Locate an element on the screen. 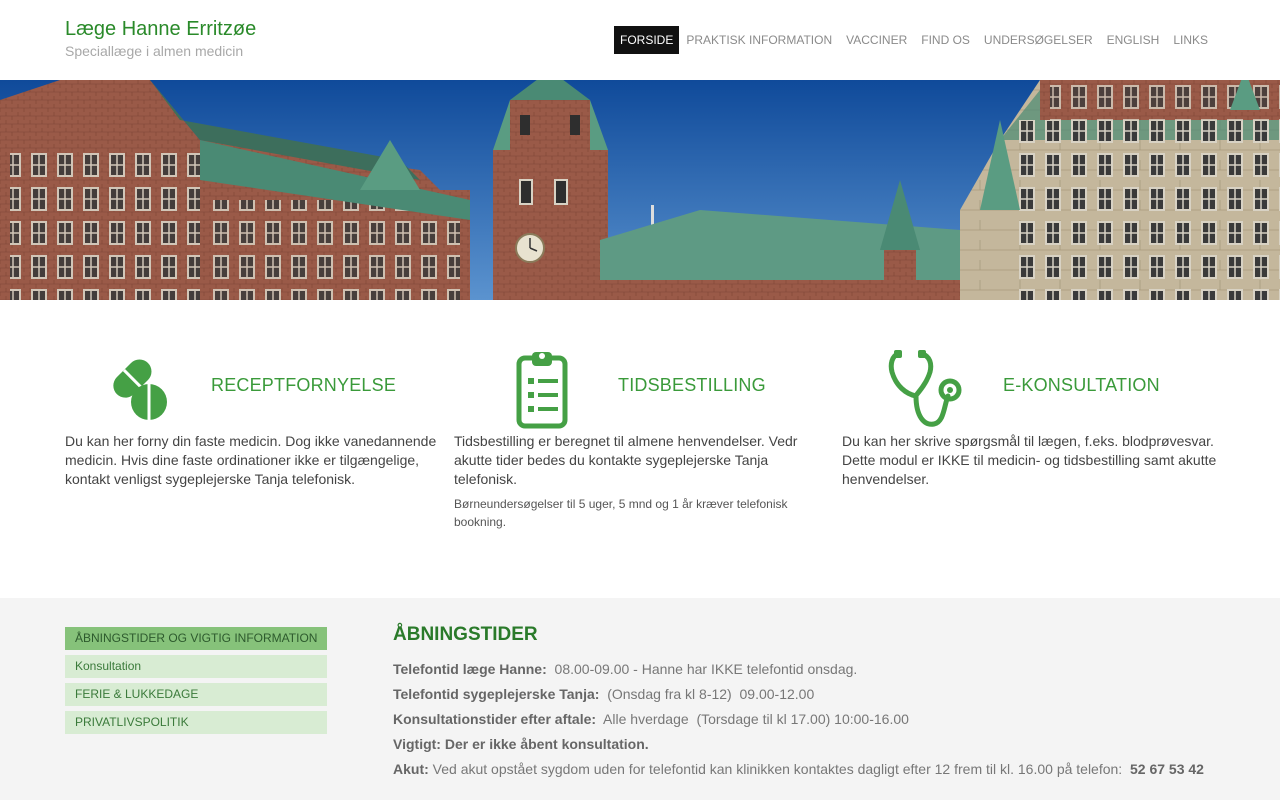  info-text: (Onsdag fra kl 8-12) 09.00-12.00 is located at coordinates (711, 694).